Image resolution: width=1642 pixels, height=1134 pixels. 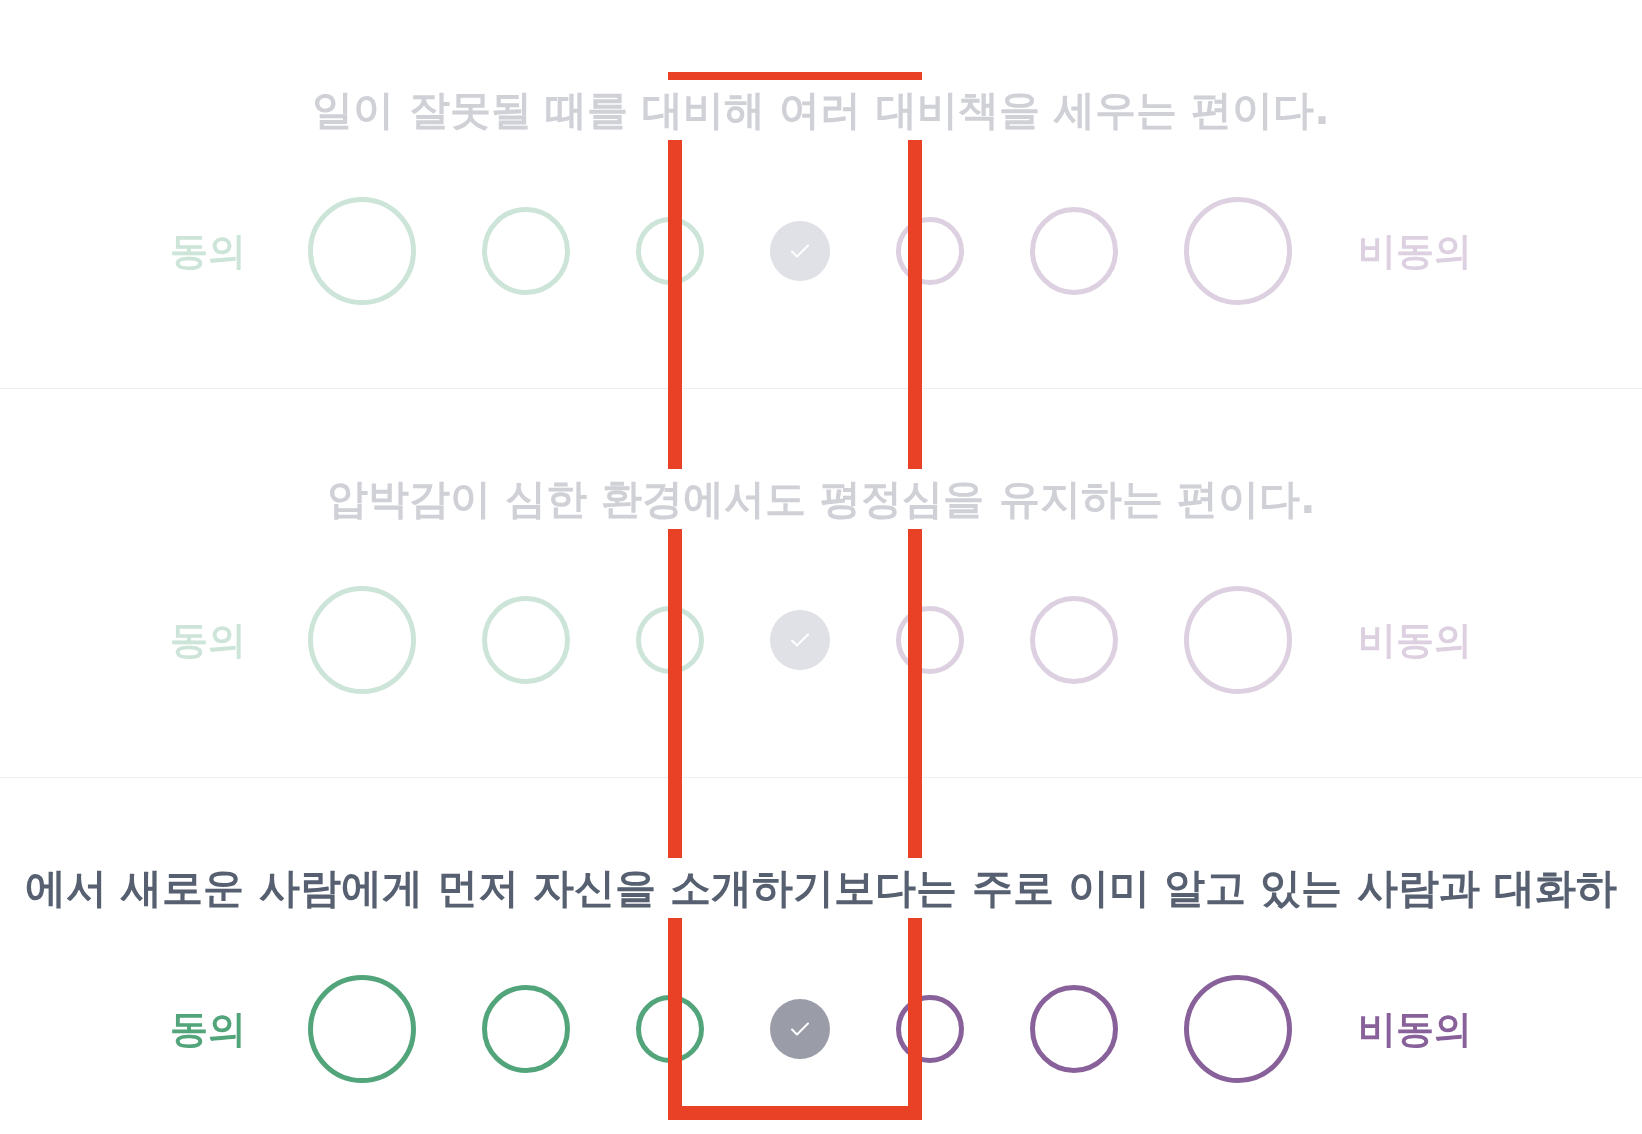 I want to click on answer-option, so click(x=800, y=1029).